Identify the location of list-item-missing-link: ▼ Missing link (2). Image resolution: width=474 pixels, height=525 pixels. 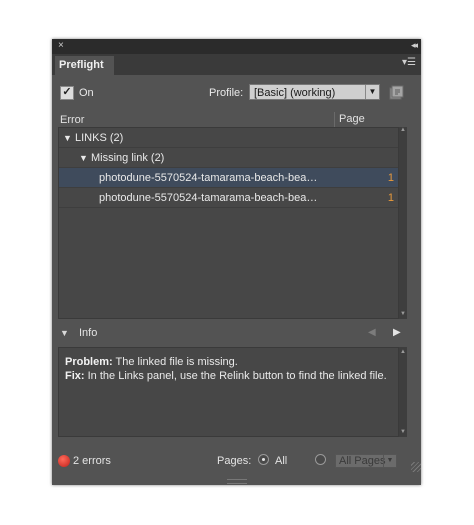
(228, 158).